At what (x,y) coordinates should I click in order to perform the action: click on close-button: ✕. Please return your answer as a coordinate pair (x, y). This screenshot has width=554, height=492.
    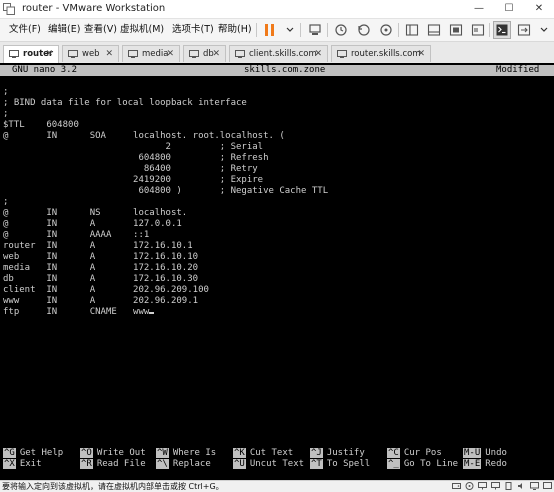
    Looking at the image, I should click on (539, 9).